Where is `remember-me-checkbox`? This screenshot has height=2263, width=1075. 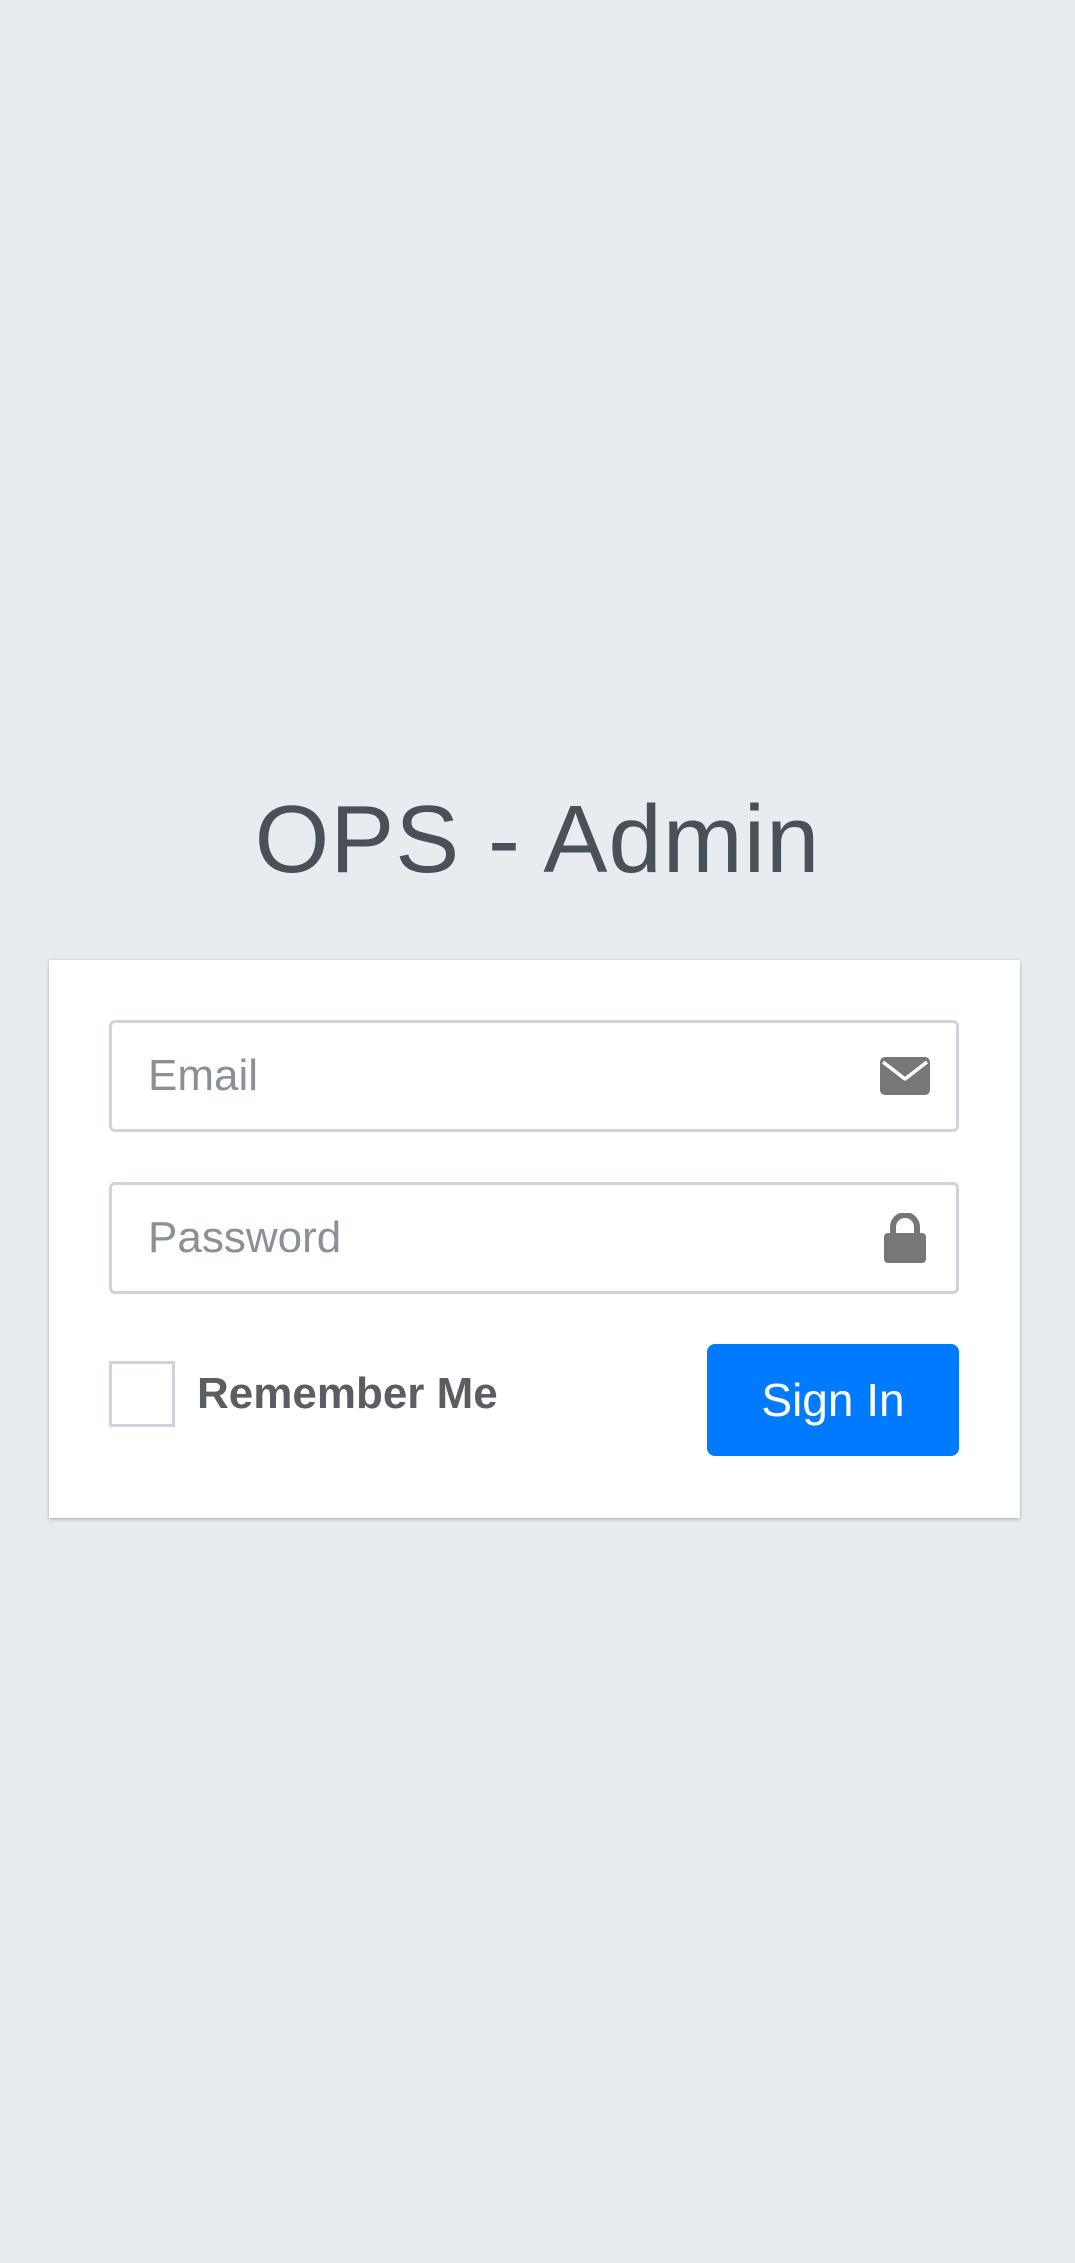 remember-me-checkbox is located at coordinates (142, 1394).